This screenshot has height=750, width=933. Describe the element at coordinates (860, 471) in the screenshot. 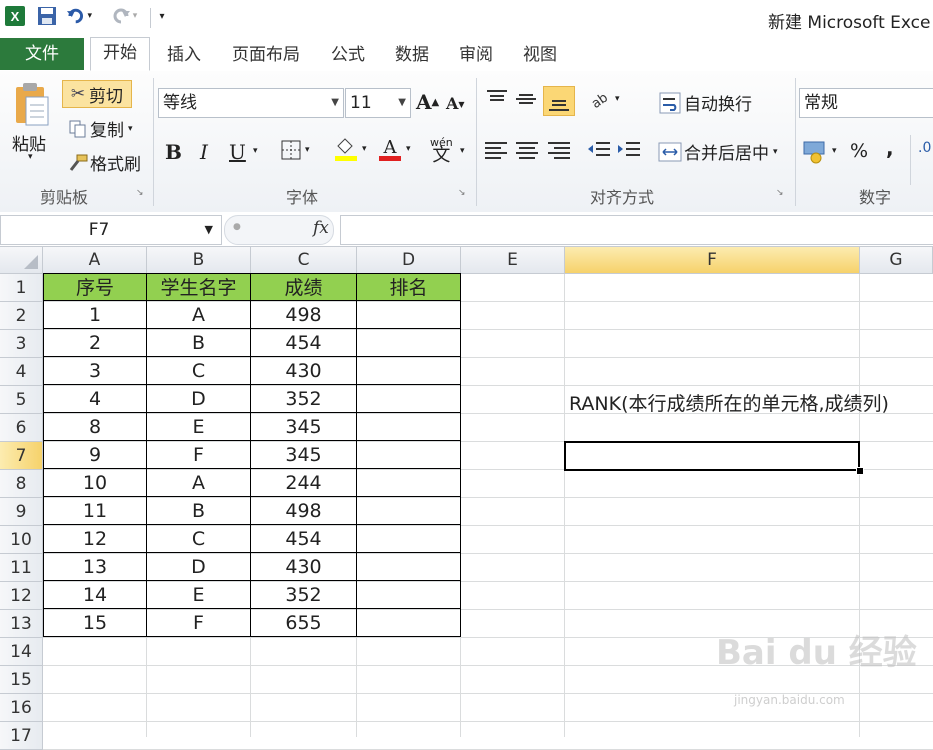

I see `fill-handle` at that location.